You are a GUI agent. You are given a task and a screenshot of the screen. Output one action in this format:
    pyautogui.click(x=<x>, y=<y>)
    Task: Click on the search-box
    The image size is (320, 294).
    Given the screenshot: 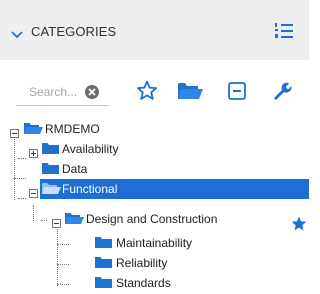 What is the action you would take?
    pyautogui.click(x=63, y=91)
    